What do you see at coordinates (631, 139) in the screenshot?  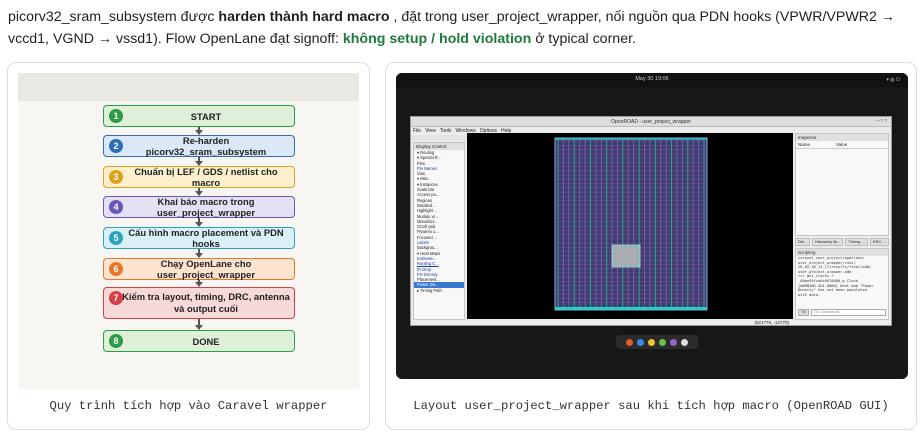 I see `io-ring-top` at bounding box center [631, 139].